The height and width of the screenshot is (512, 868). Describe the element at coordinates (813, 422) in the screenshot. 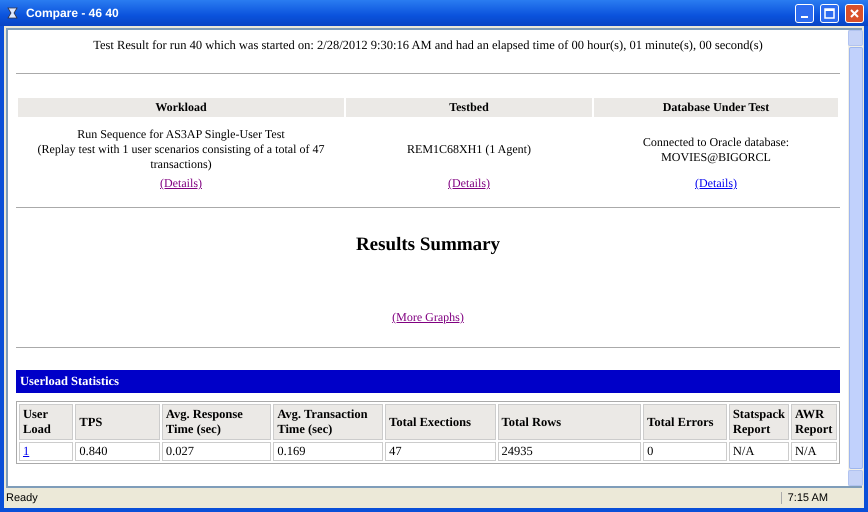

I see `column-header: AWR Report` at that location.